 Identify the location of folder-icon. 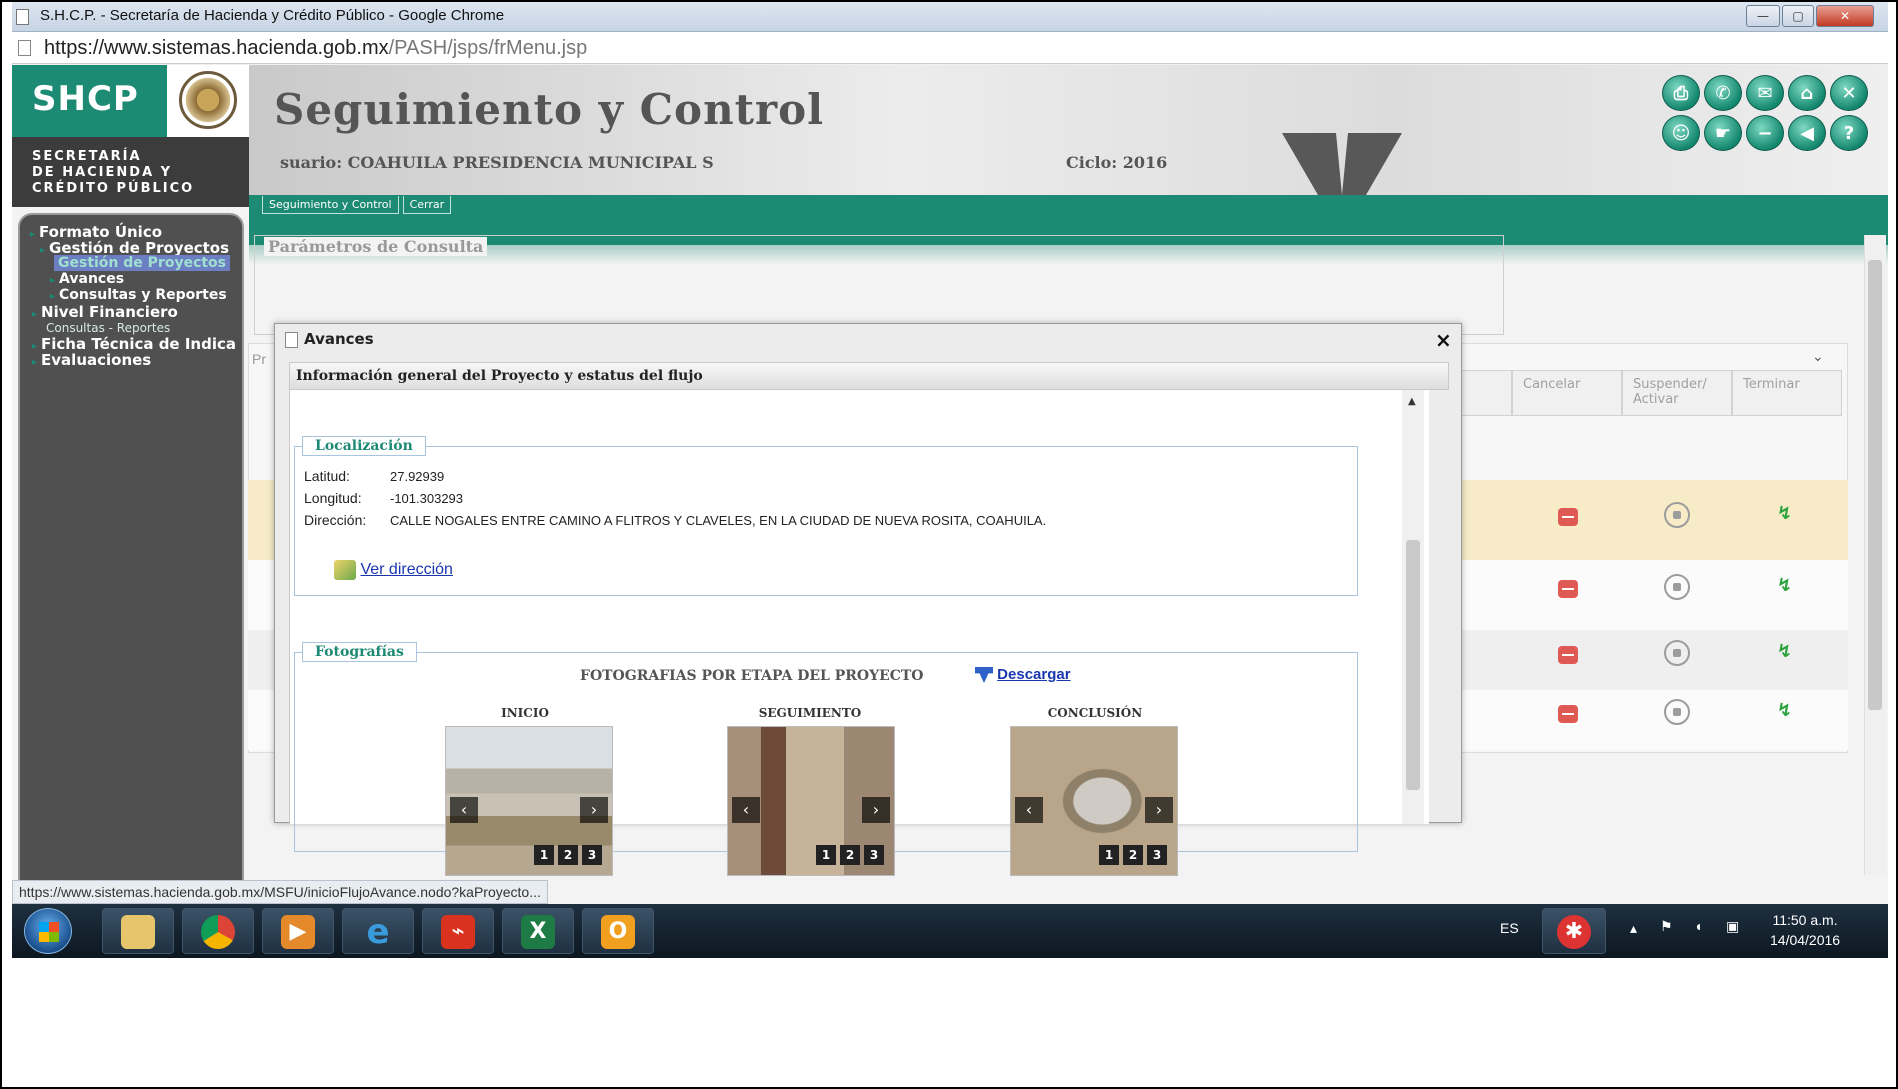
(138, 932).